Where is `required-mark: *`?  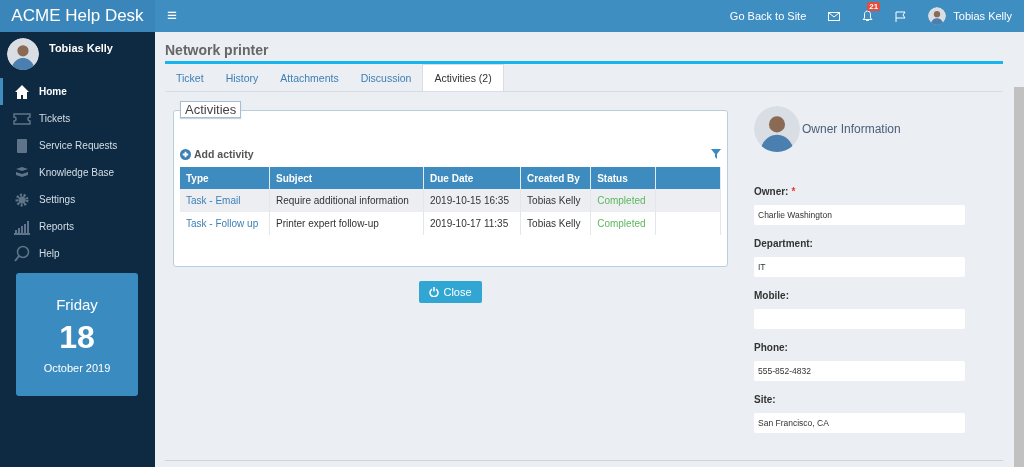 required-mark: * is located at coordinates (793, 191).